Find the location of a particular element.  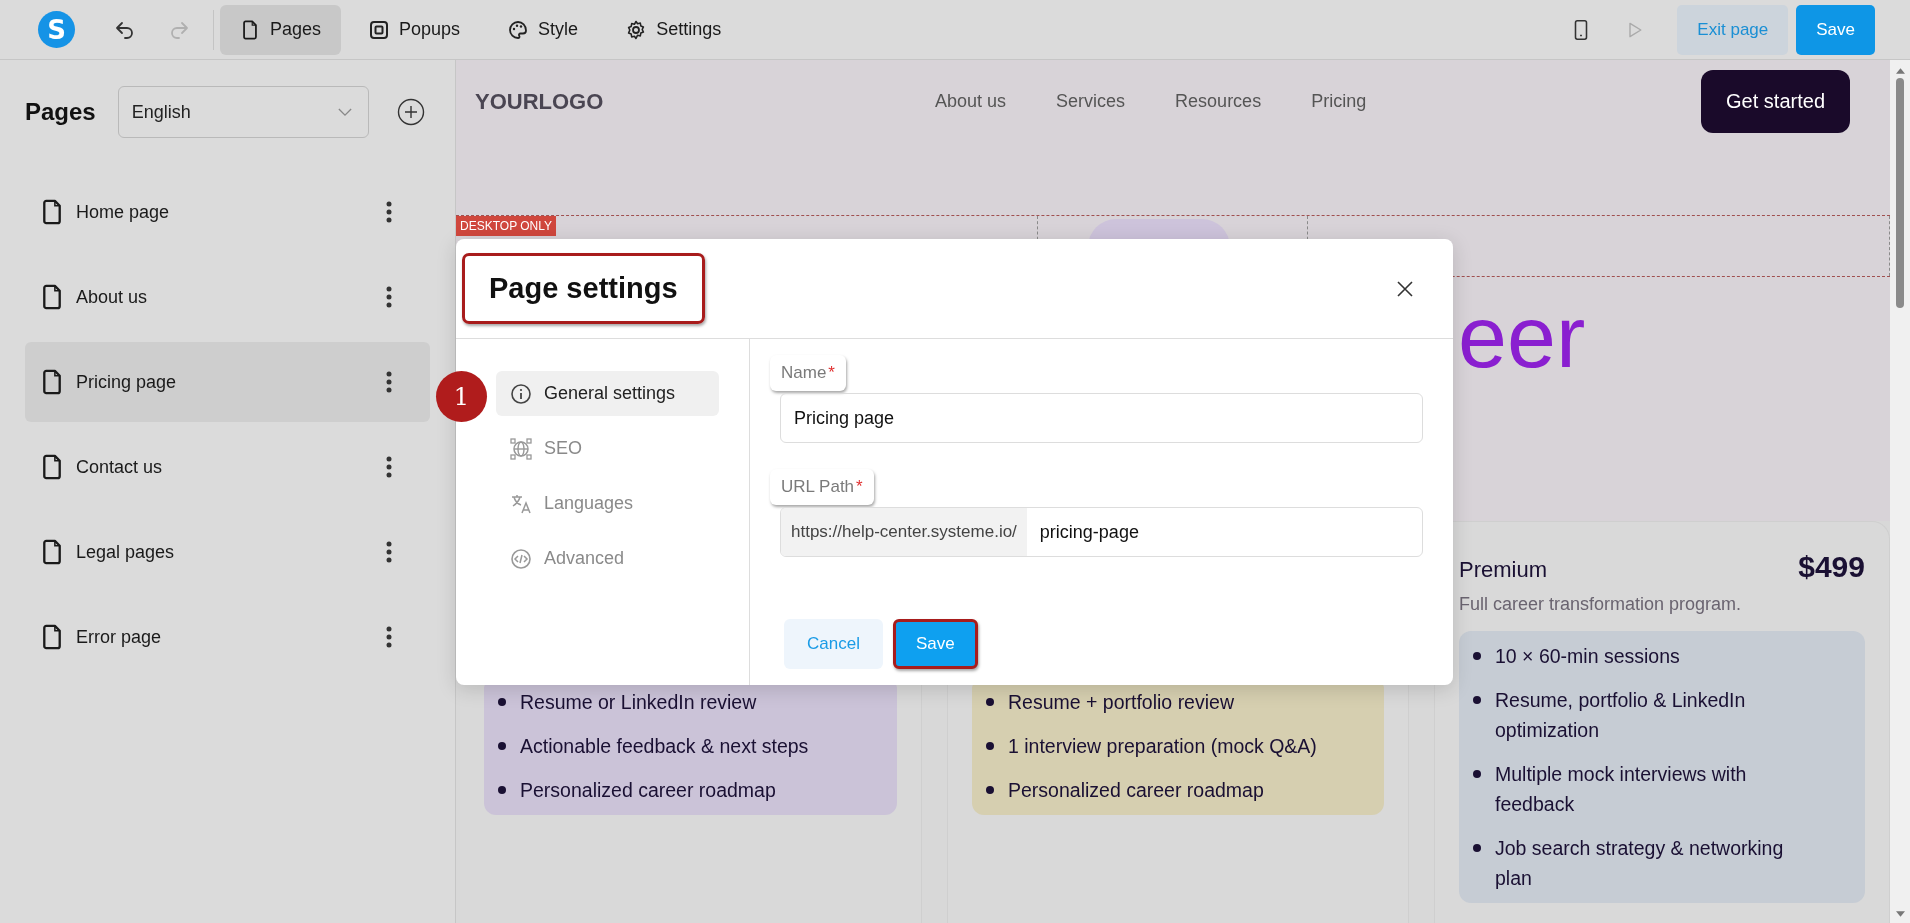

feature-text: Resume, portfolio & LinkedIn optimization is located at coordinates (1621, 715).